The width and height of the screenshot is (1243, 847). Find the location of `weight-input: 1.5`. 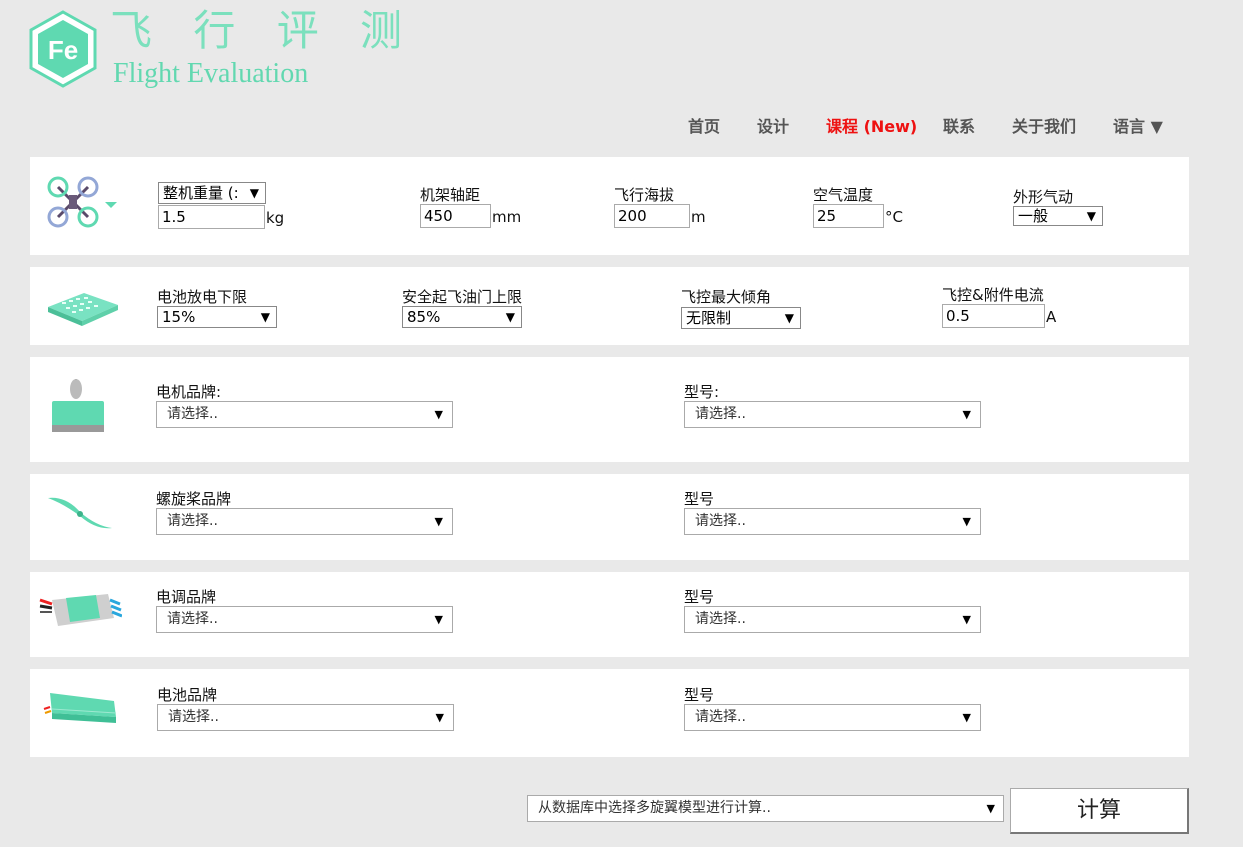

weight-input: 1.5 is located at coordinates (211, 217).